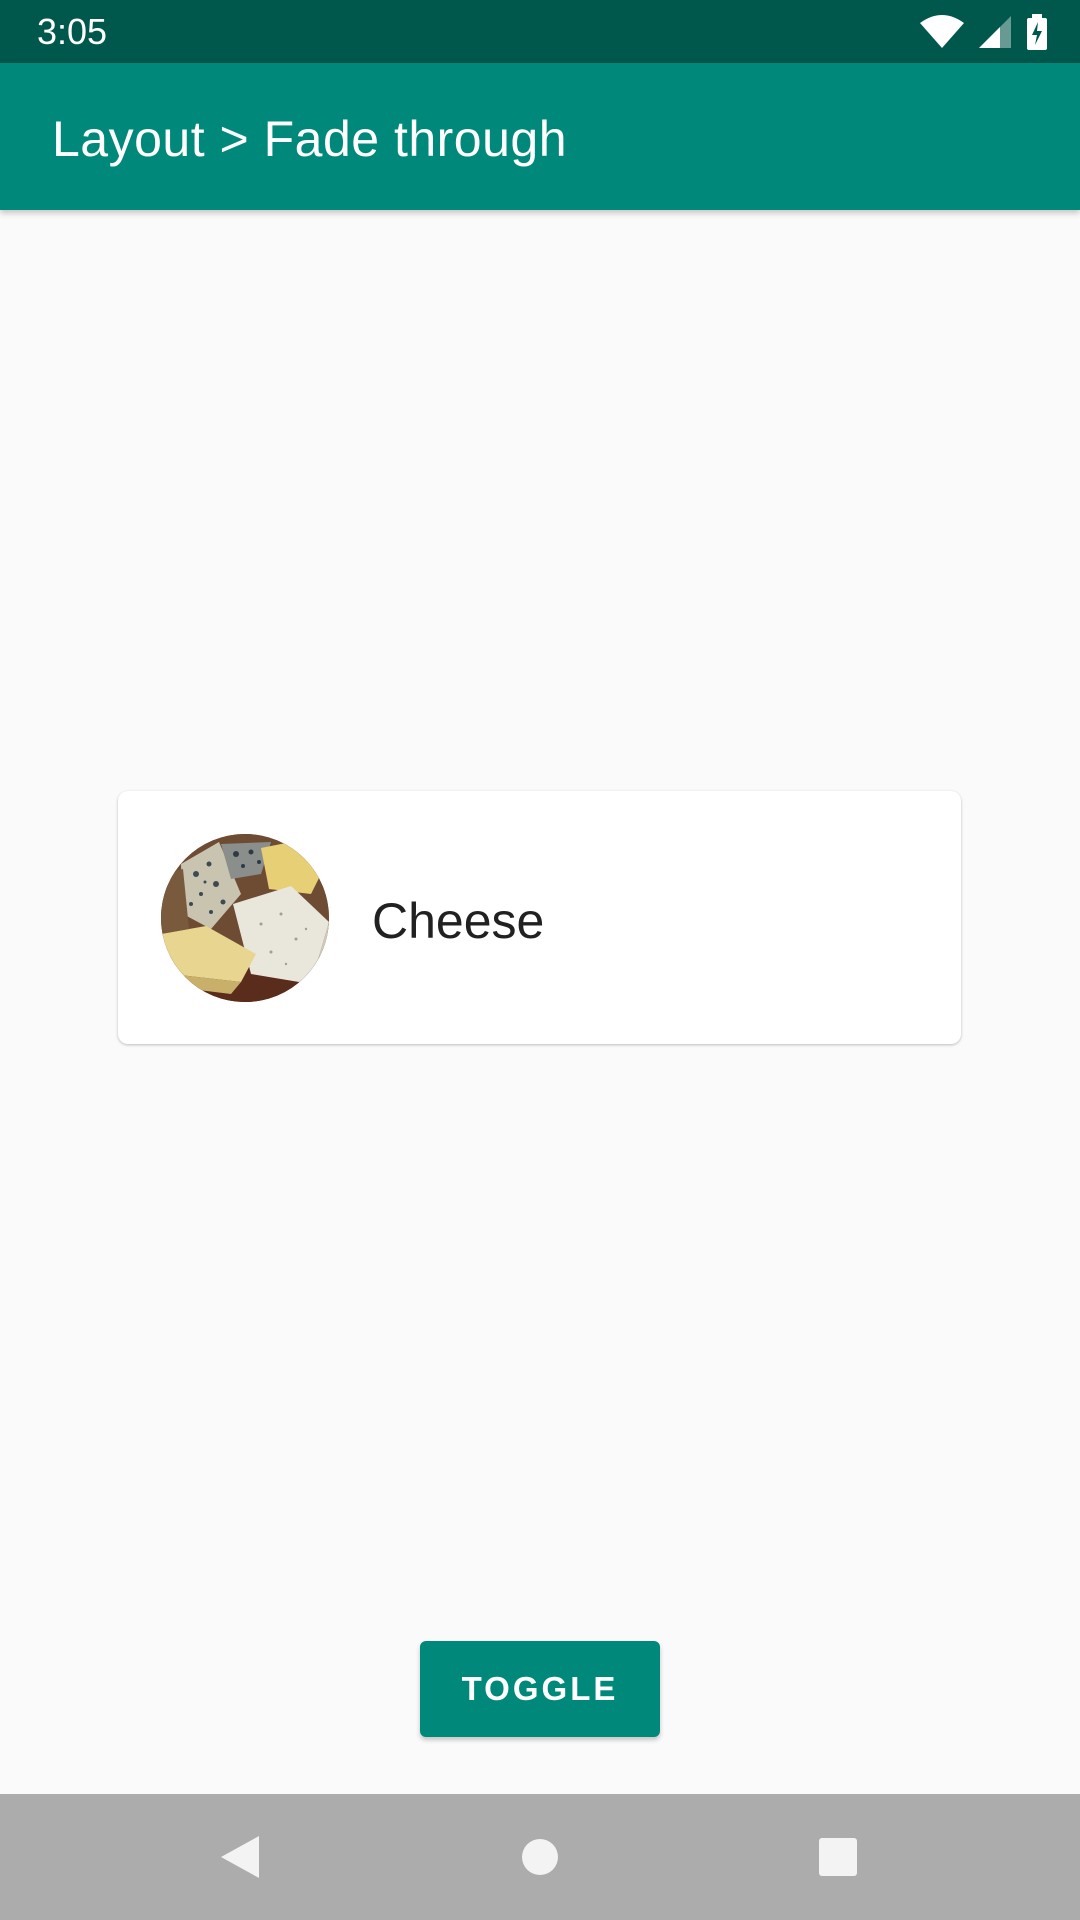 The width and height of the screenshot is (1080, 1920). What do you see at coordinates (245, 918) in the screenshot?
I see `cheese-image` at bounding box center [245, 918].